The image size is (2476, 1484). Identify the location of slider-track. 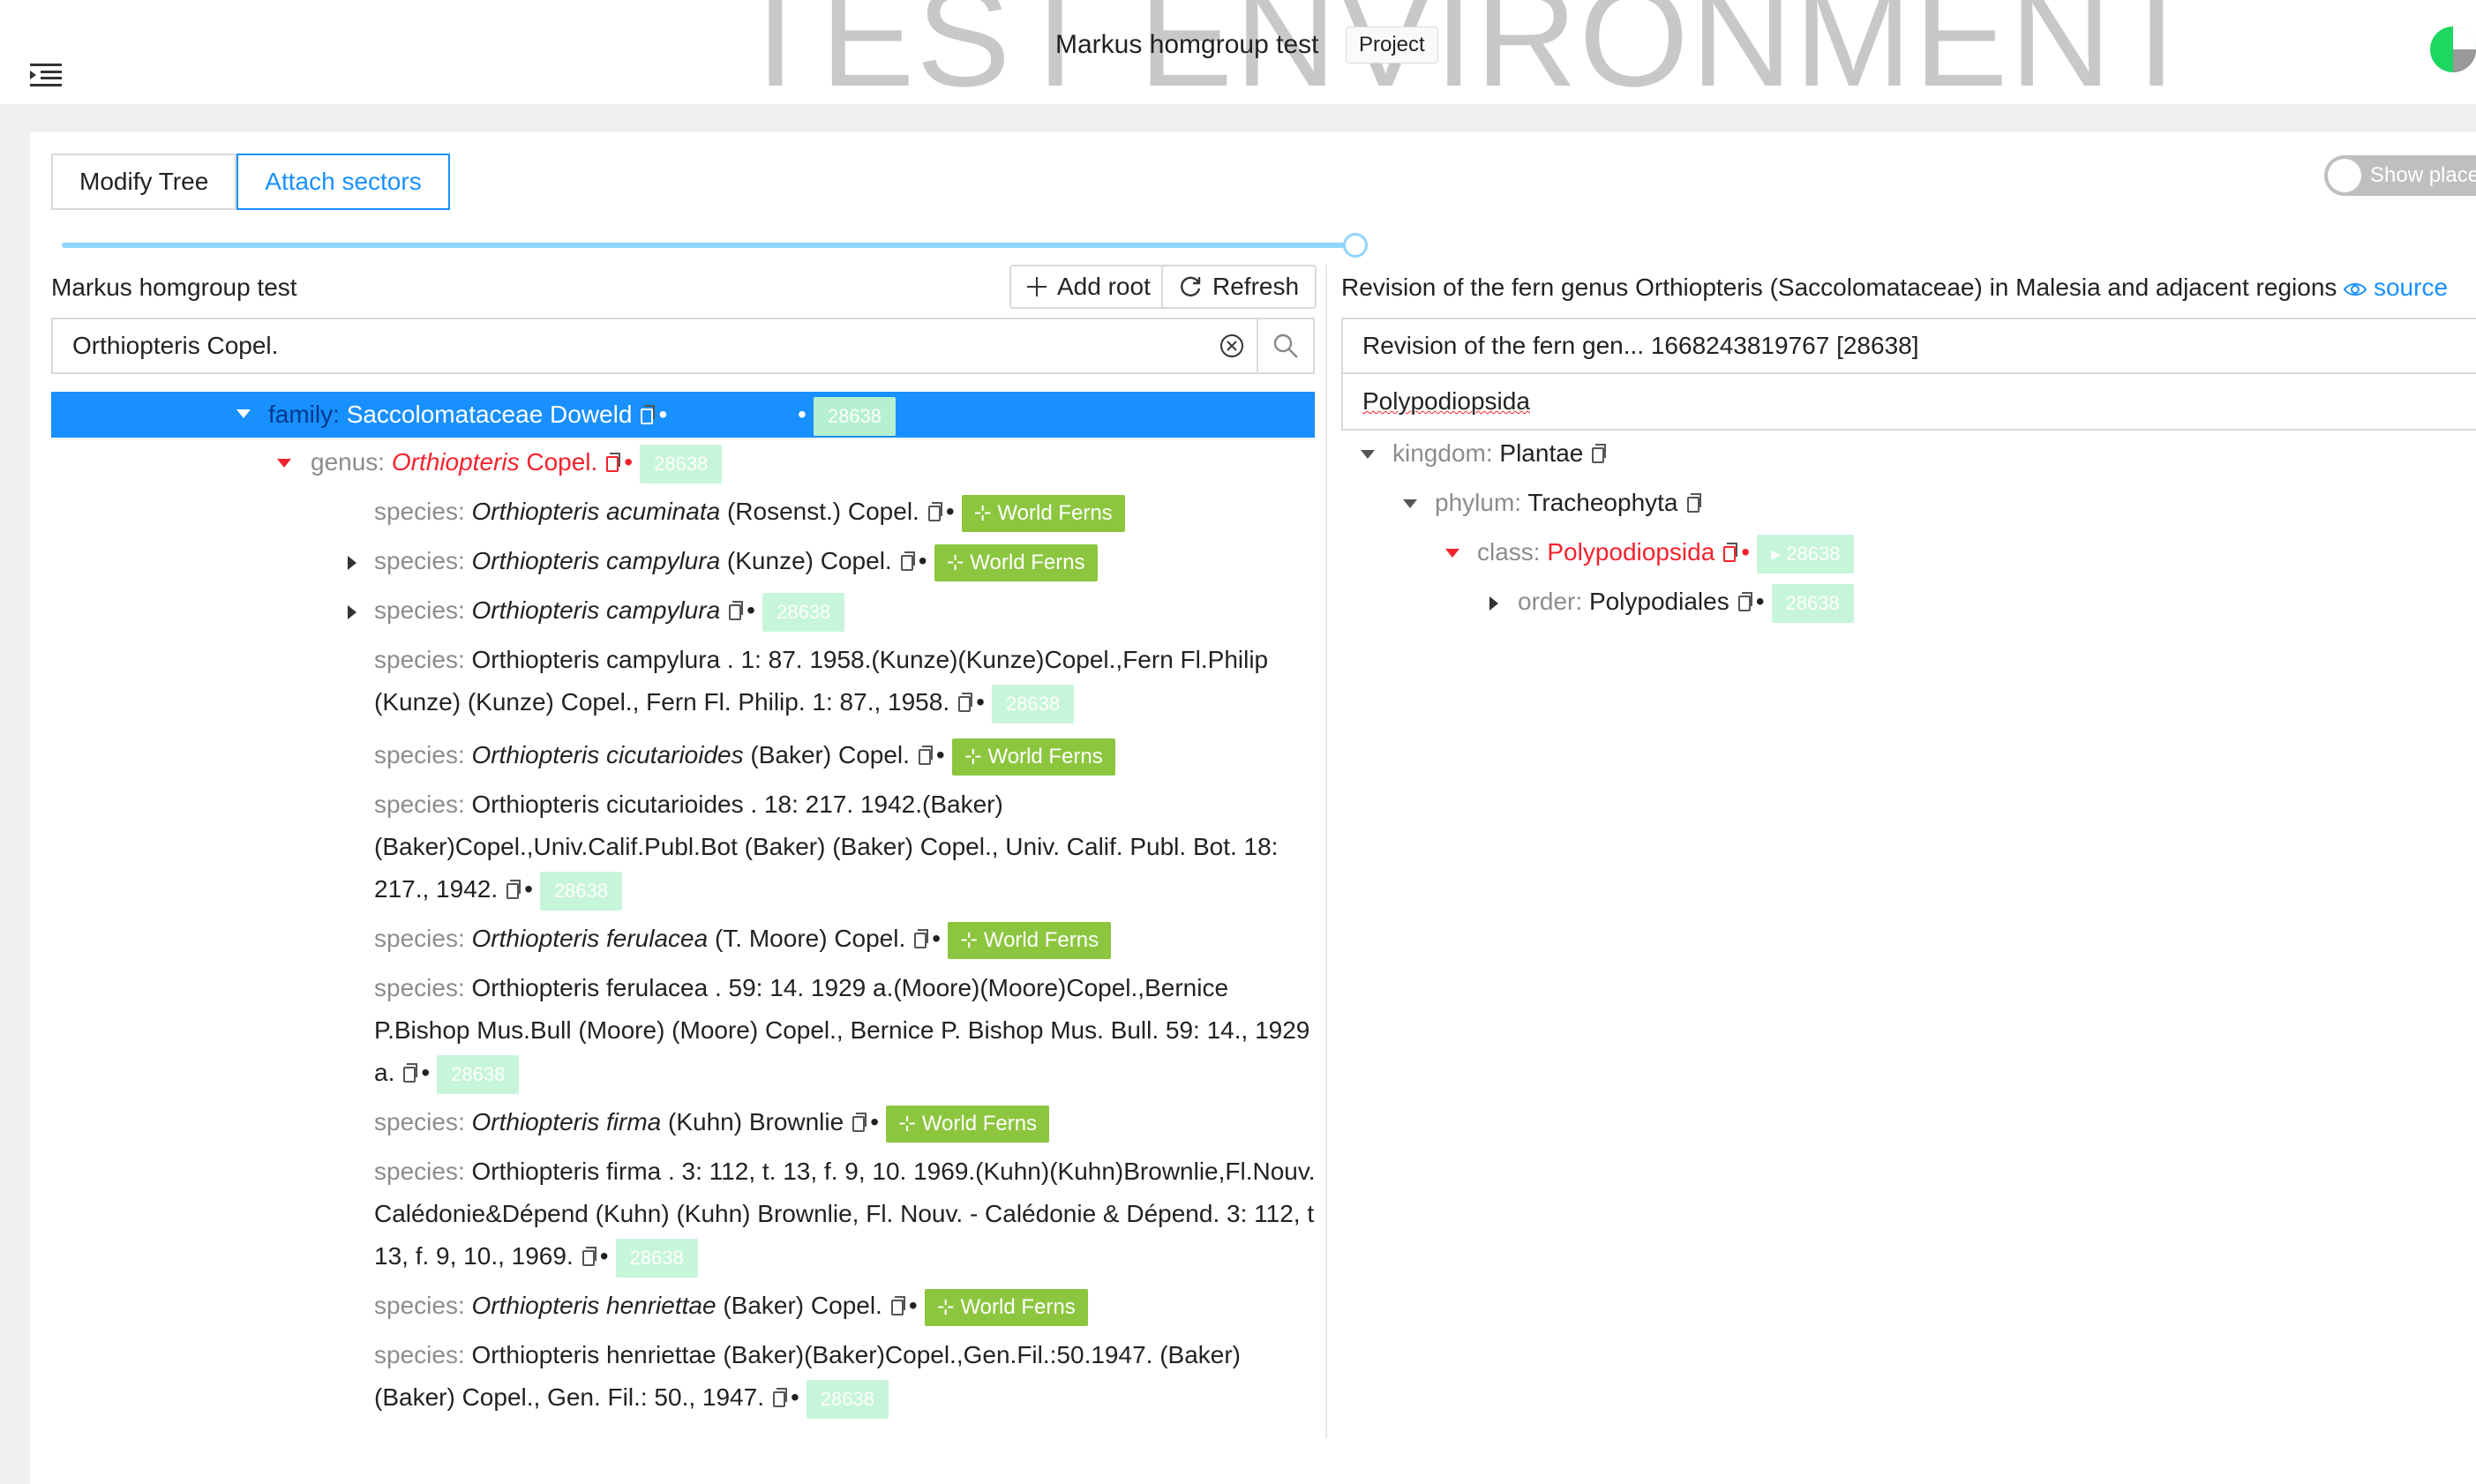
(708, 245).